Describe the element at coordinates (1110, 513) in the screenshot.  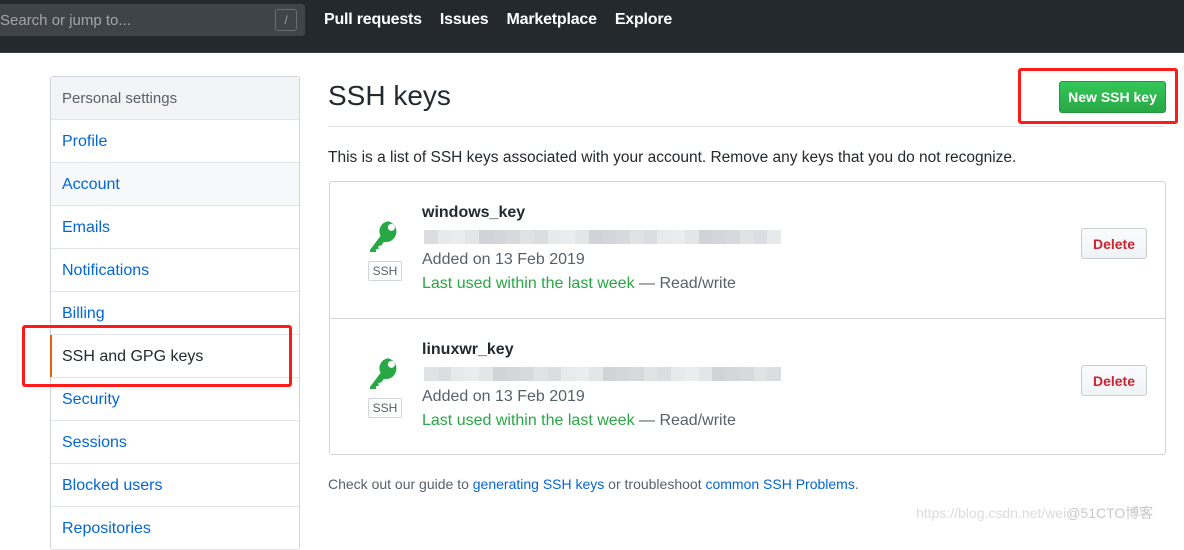
I see `watermark-brand: @51CTO博客` at that location.